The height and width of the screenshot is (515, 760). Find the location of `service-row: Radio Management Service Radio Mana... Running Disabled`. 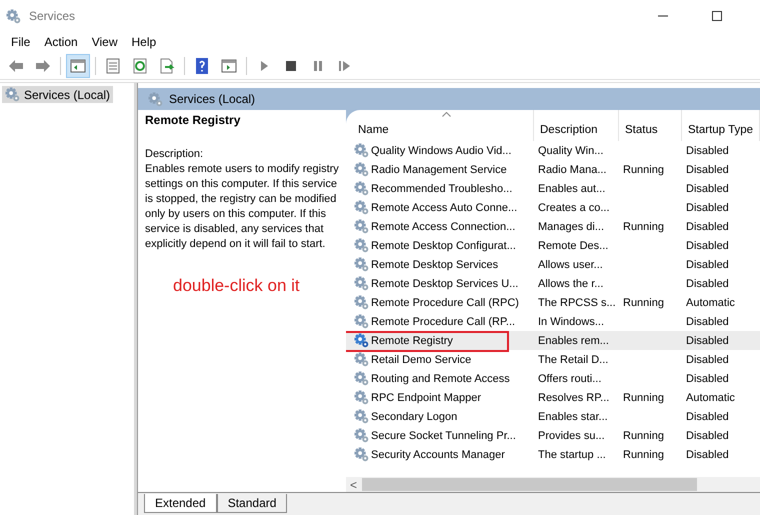

service-row: Radio Management Service Radio Mana... Running Disabled is located at coordinates (553, 169).